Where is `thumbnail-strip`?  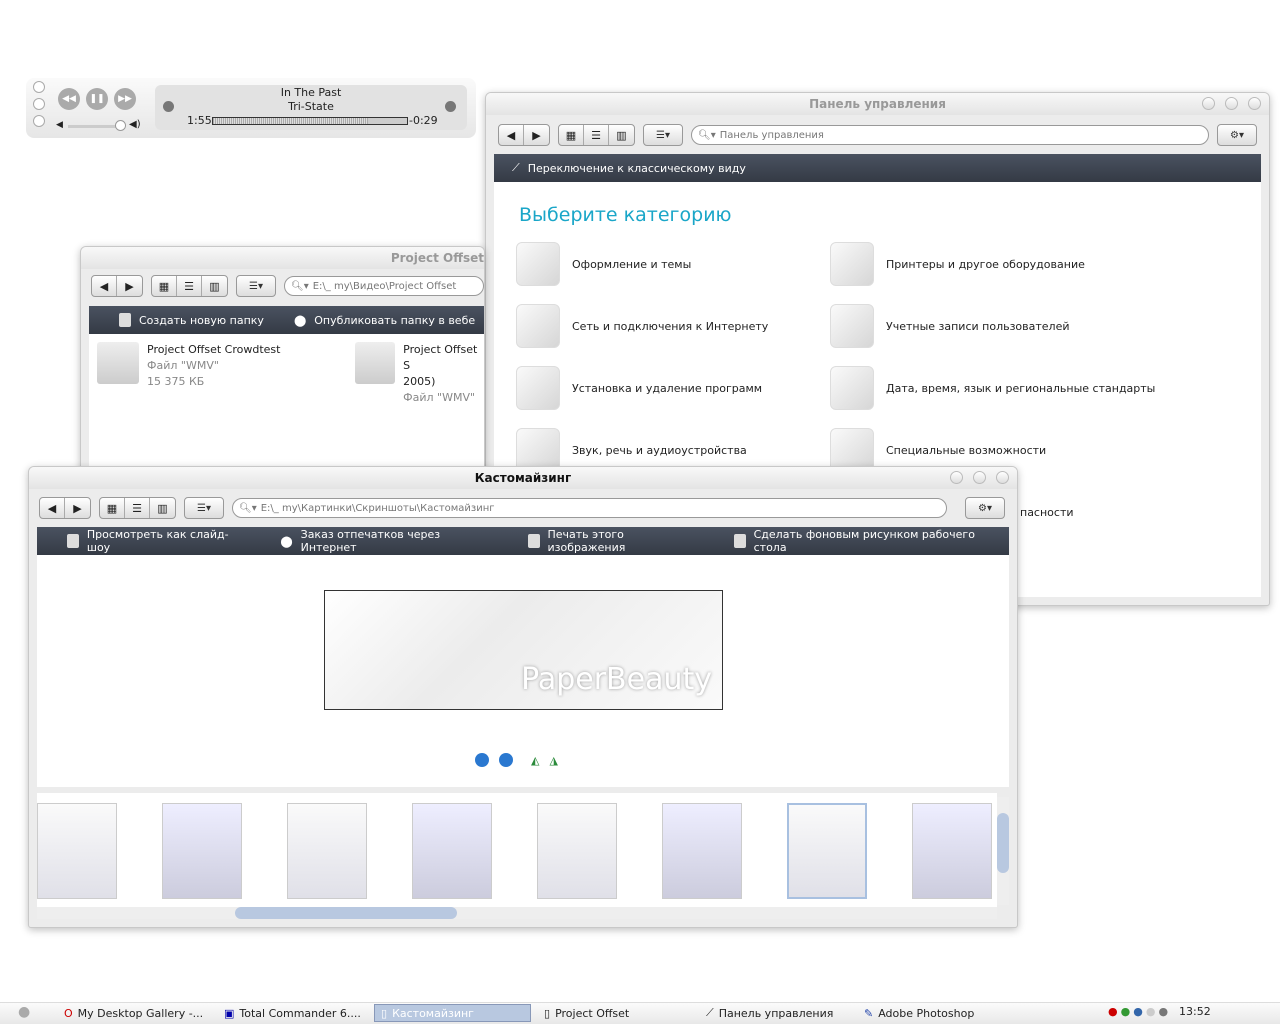 thumbnail-strip is located at coordinates (517, 850).